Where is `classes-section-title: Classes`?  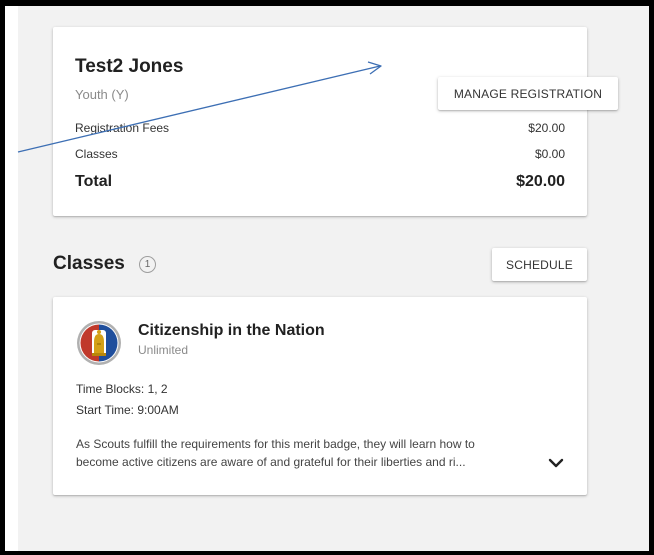
classes-section-title: Classes is located at coordinates (89, 263).